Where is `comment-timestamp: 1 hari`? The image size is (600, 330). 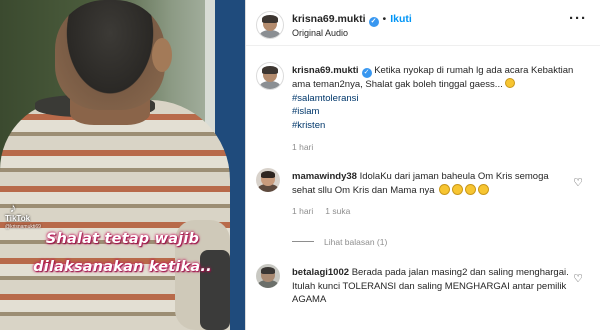
comment-timestamp: 1 hari is located at coordinates (302, 211).